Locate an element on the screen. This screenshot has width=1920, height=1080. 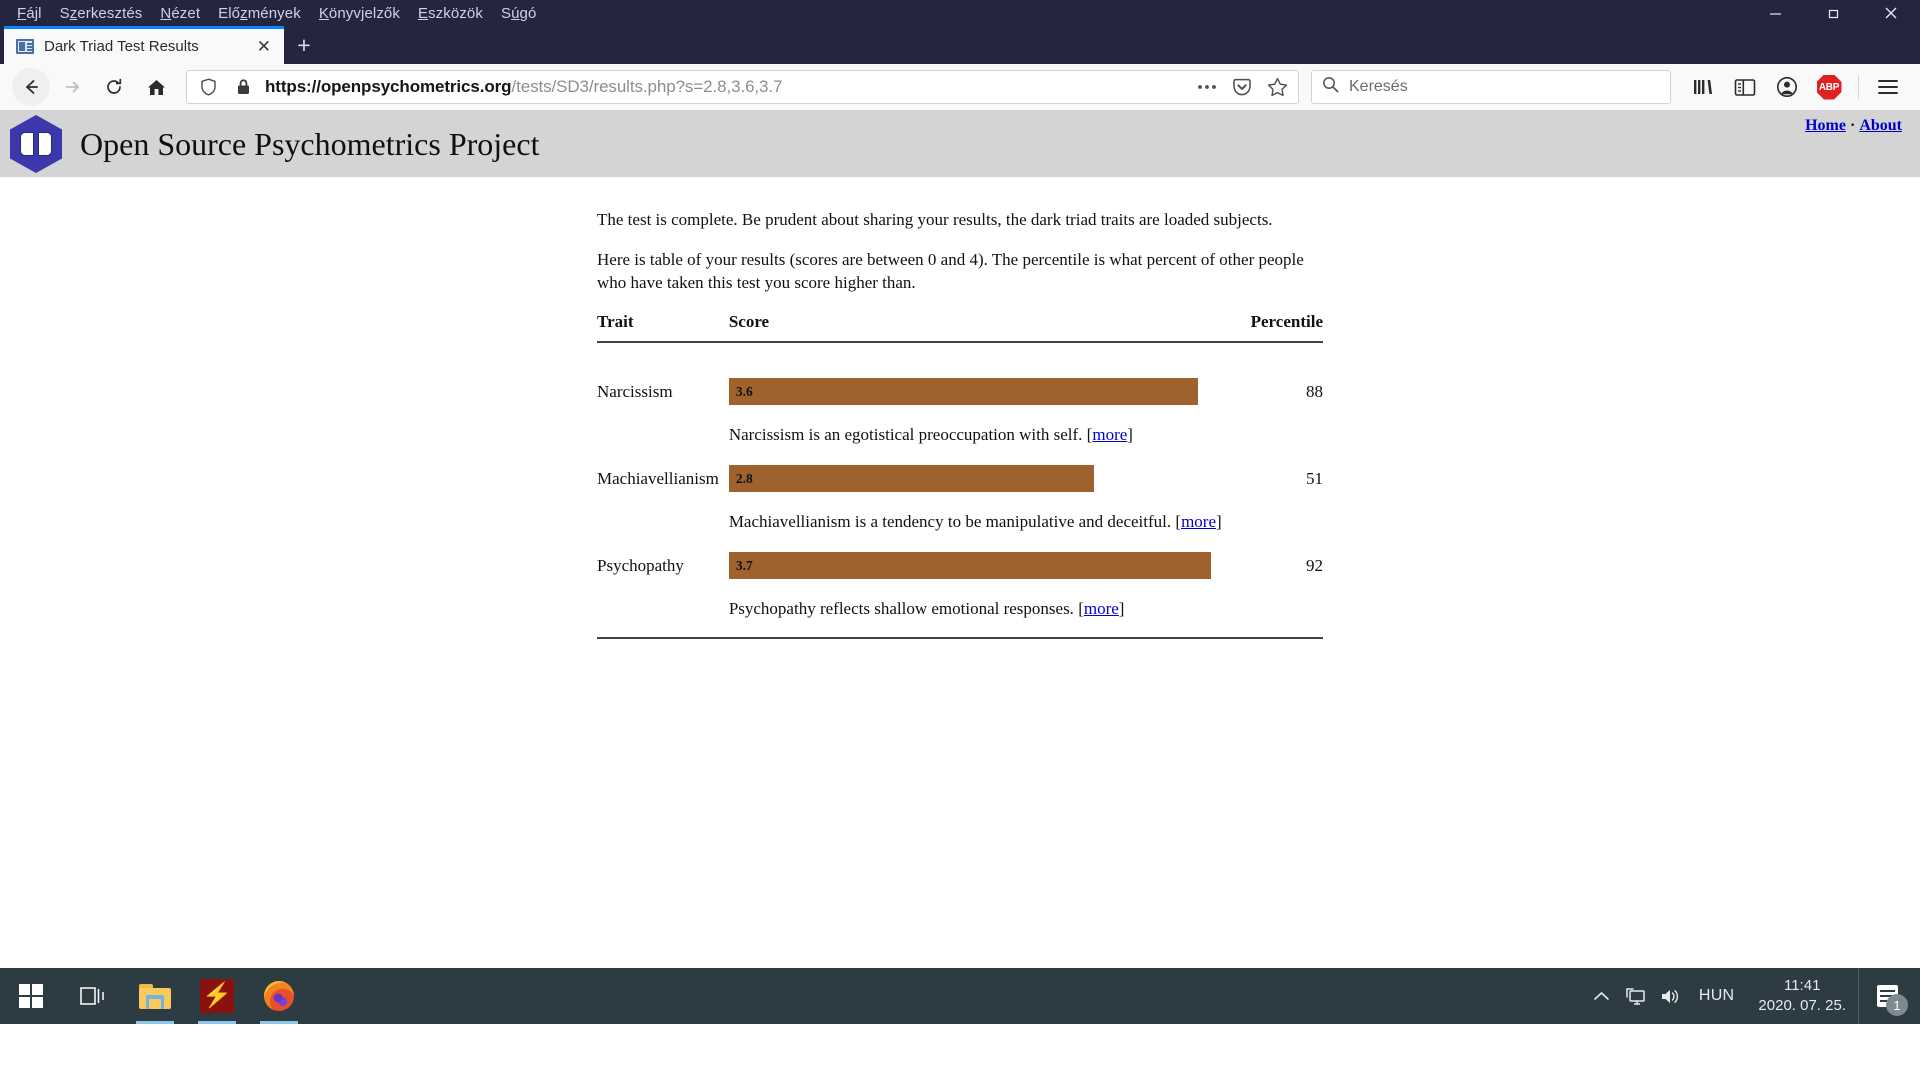
file-explorer-button is located at coordinates (155, 996).